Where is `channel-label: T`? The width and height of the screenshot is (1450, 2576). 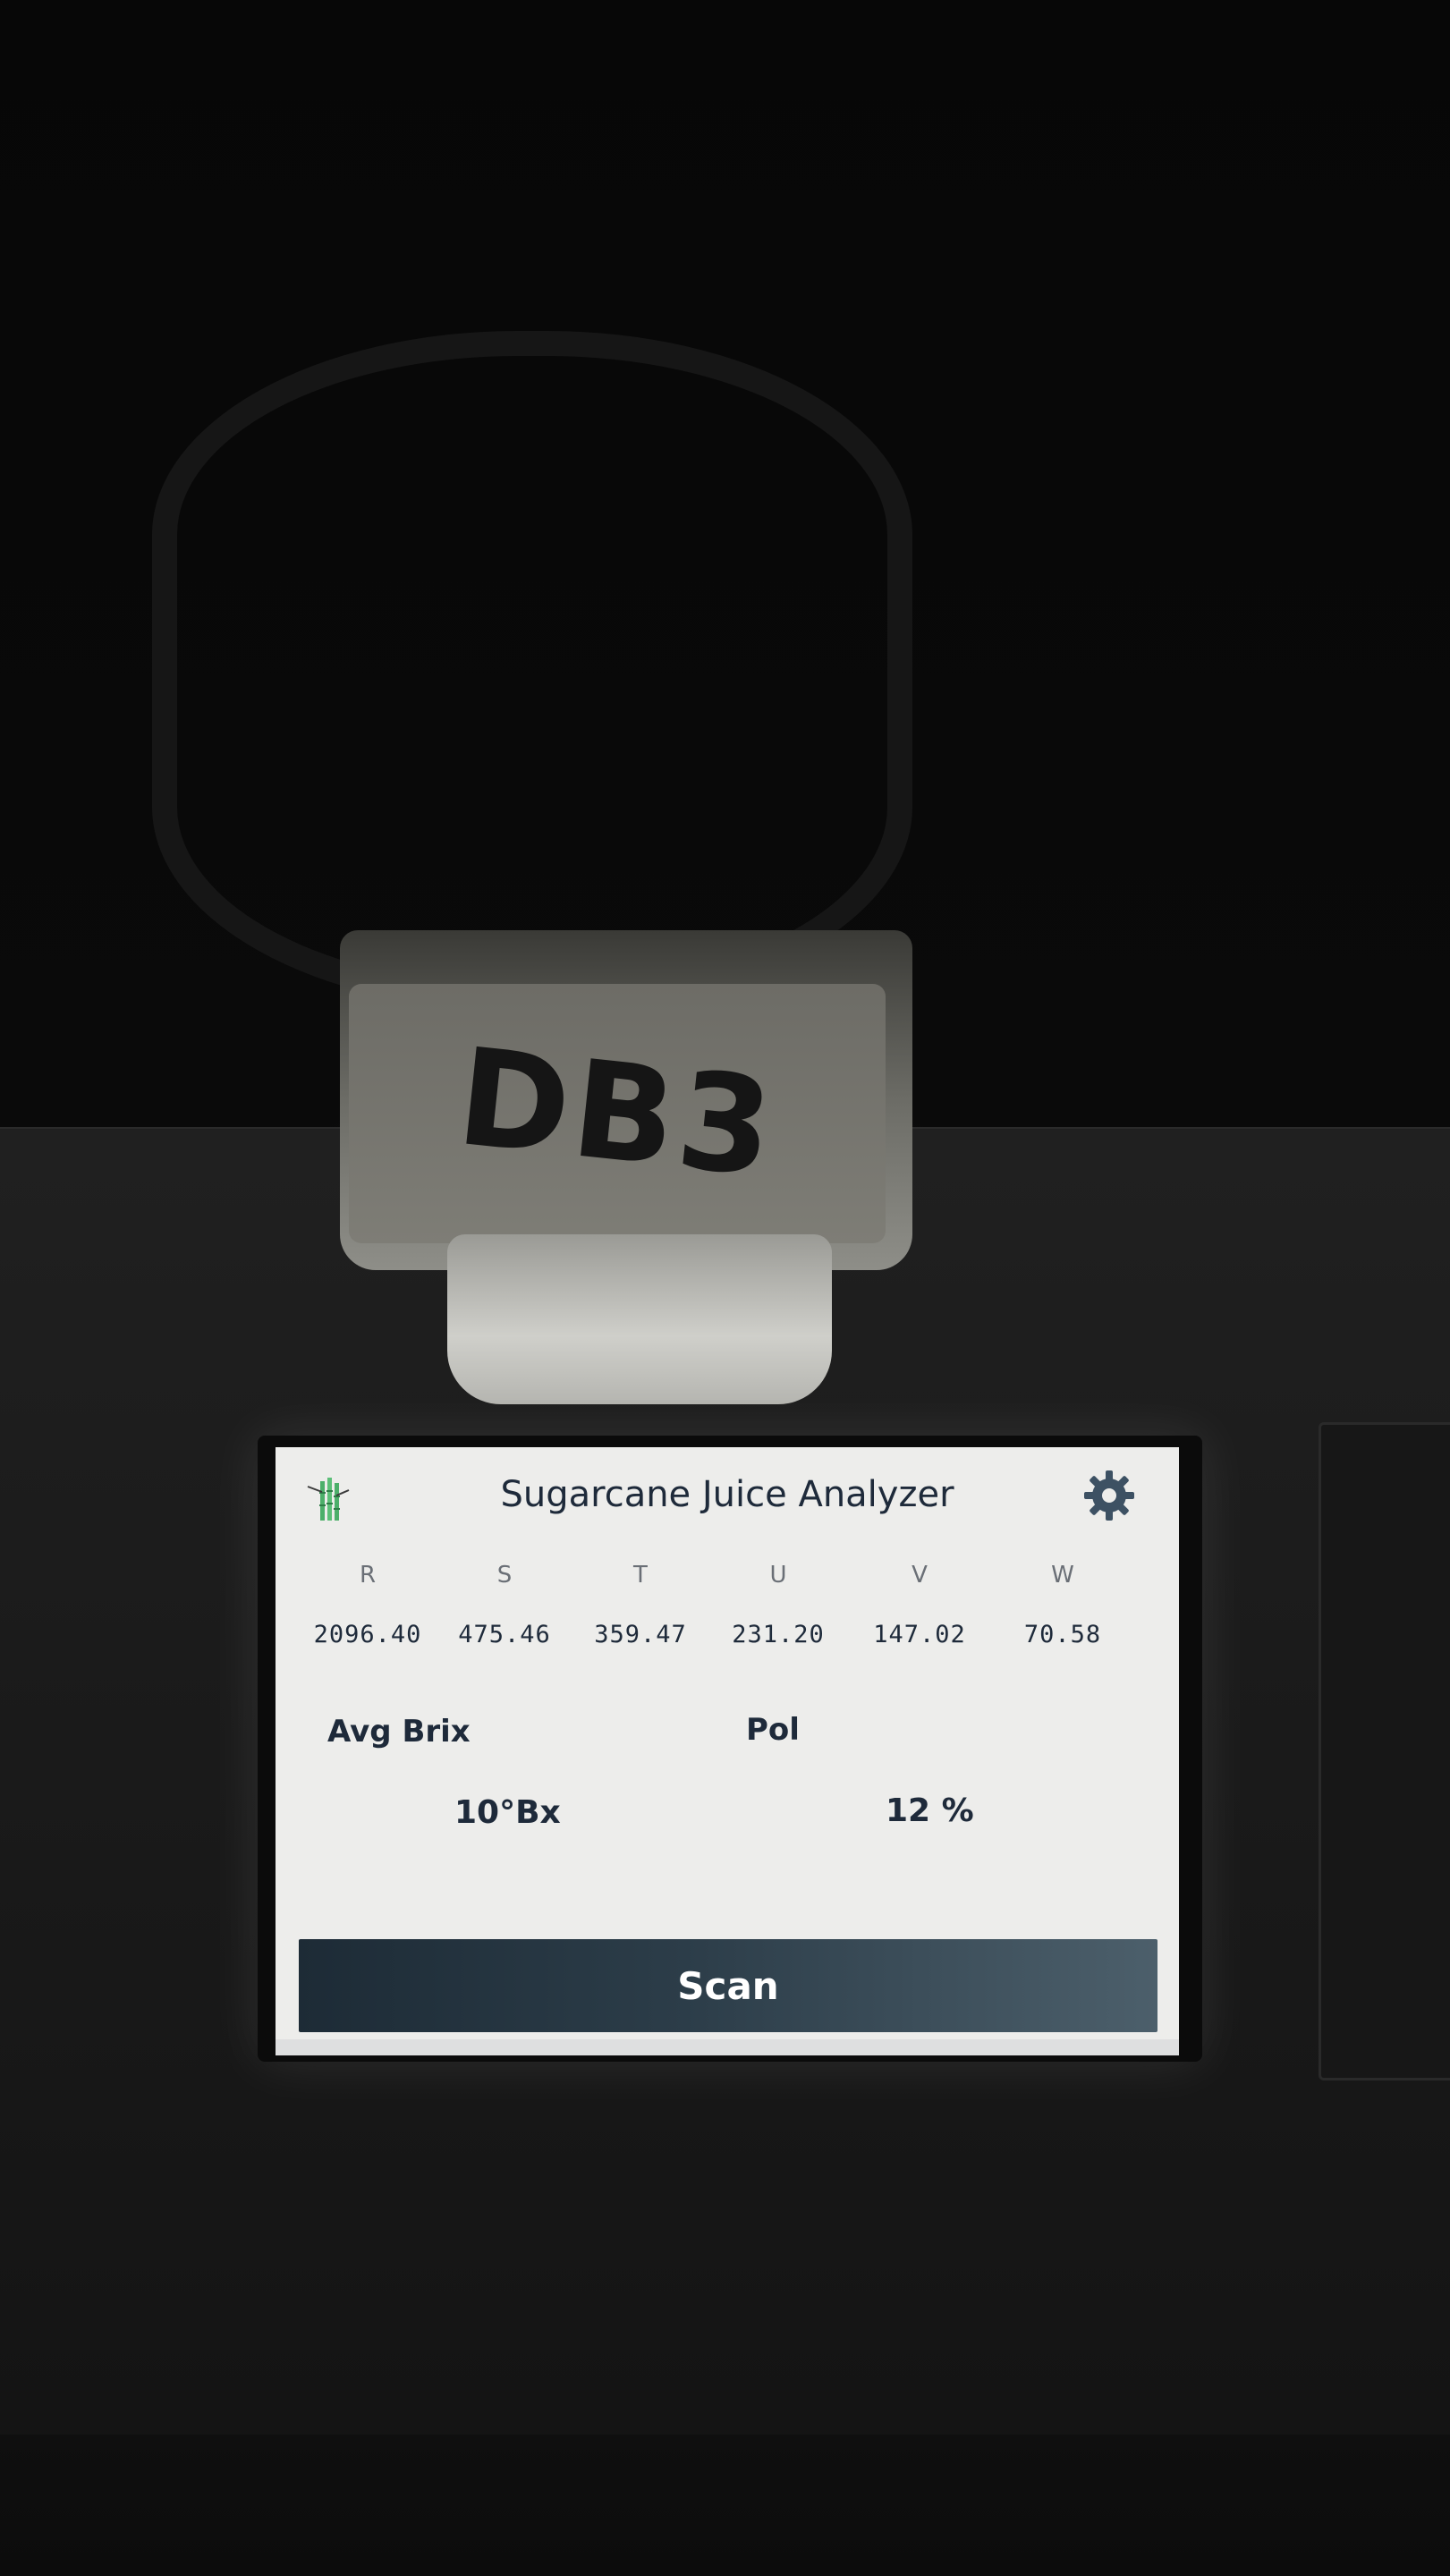 channel-label: T is located at coordinates (640, 1575).